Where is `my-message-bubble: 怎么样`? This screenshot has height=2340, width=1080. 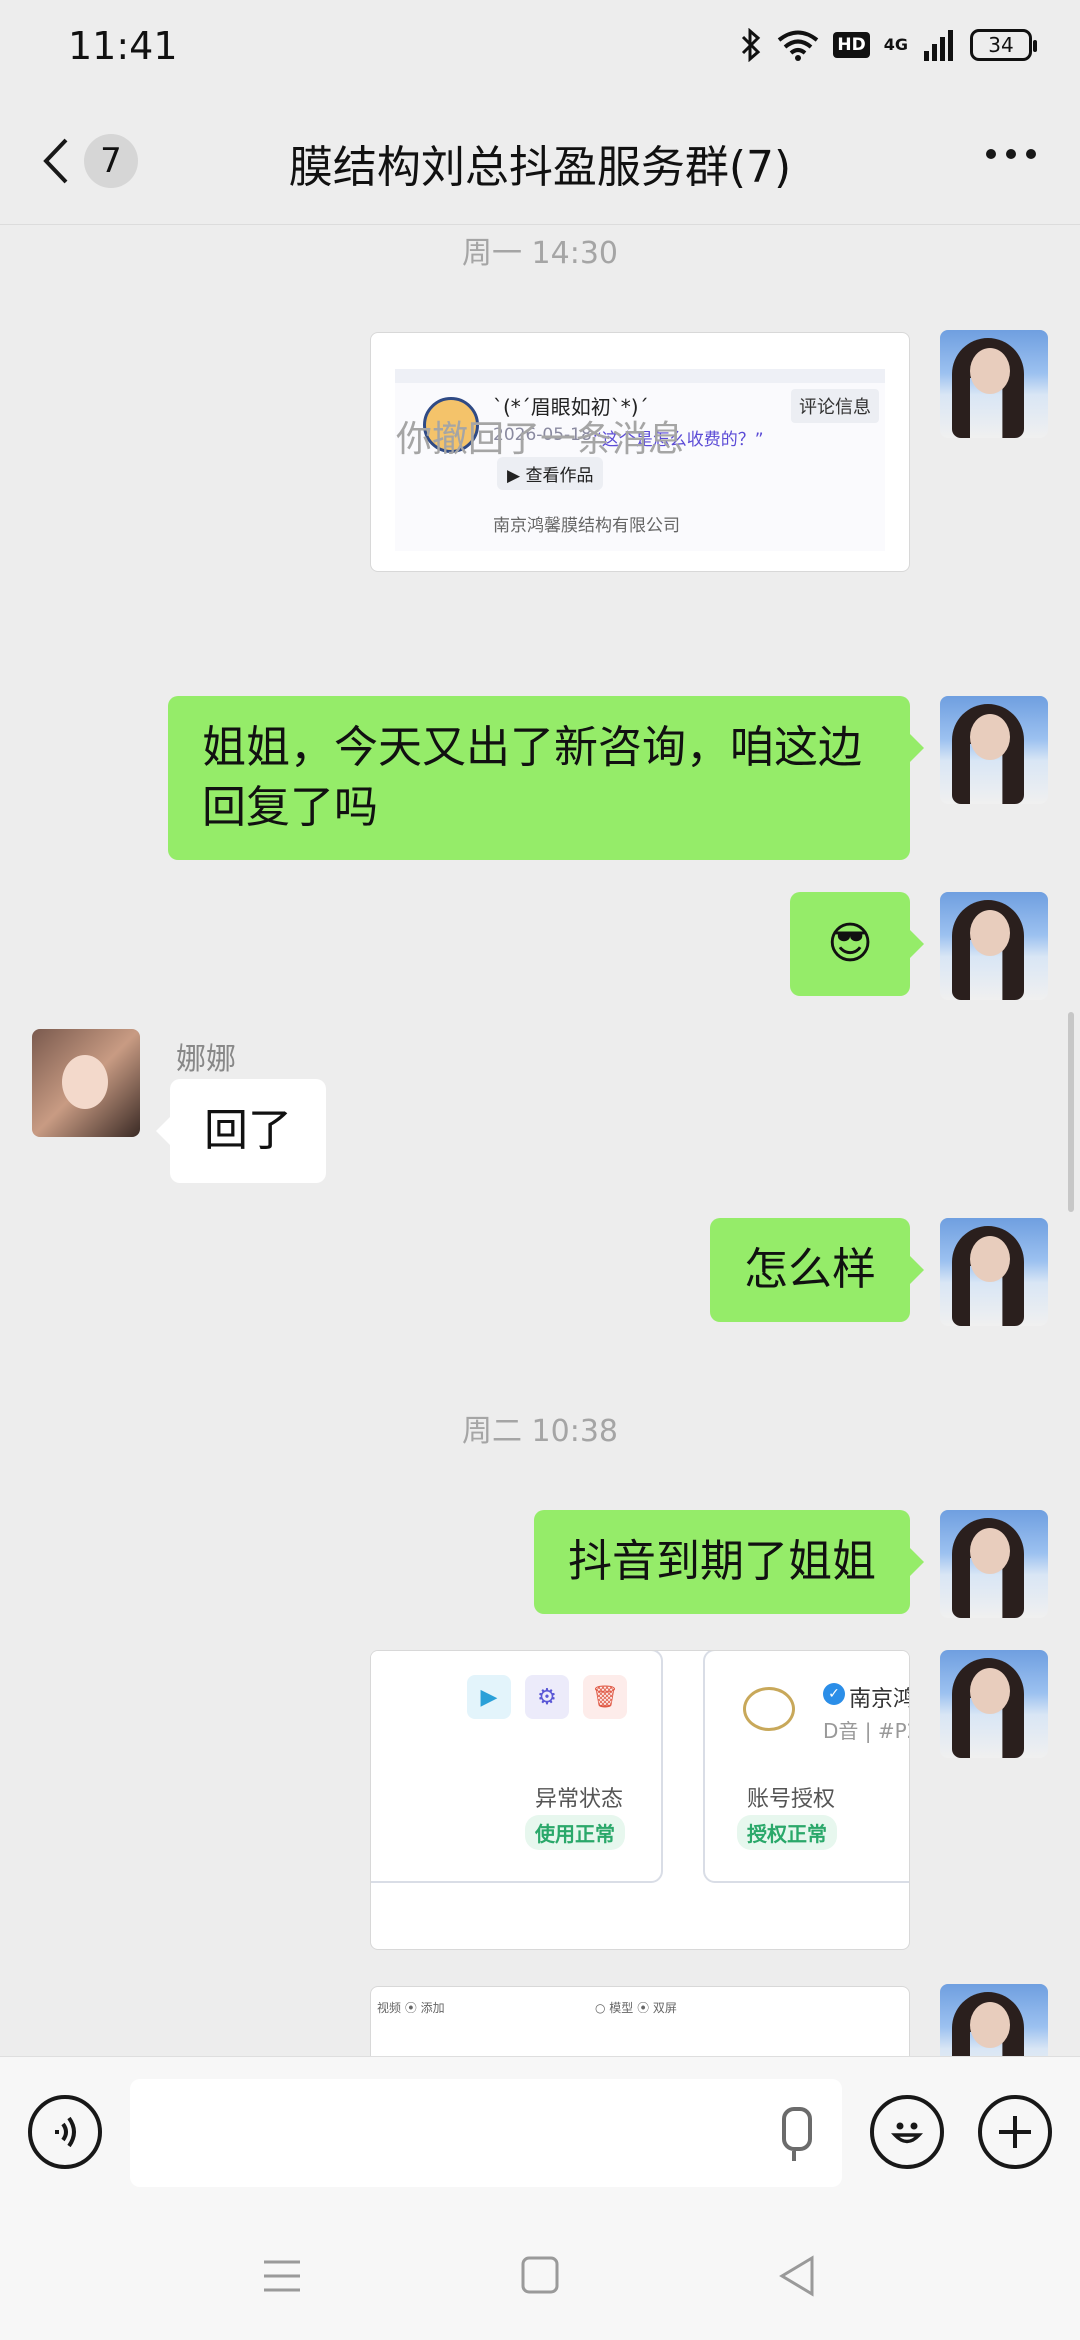 my-message-bubble: 怎么样 is located at coordinates (817, 1270).